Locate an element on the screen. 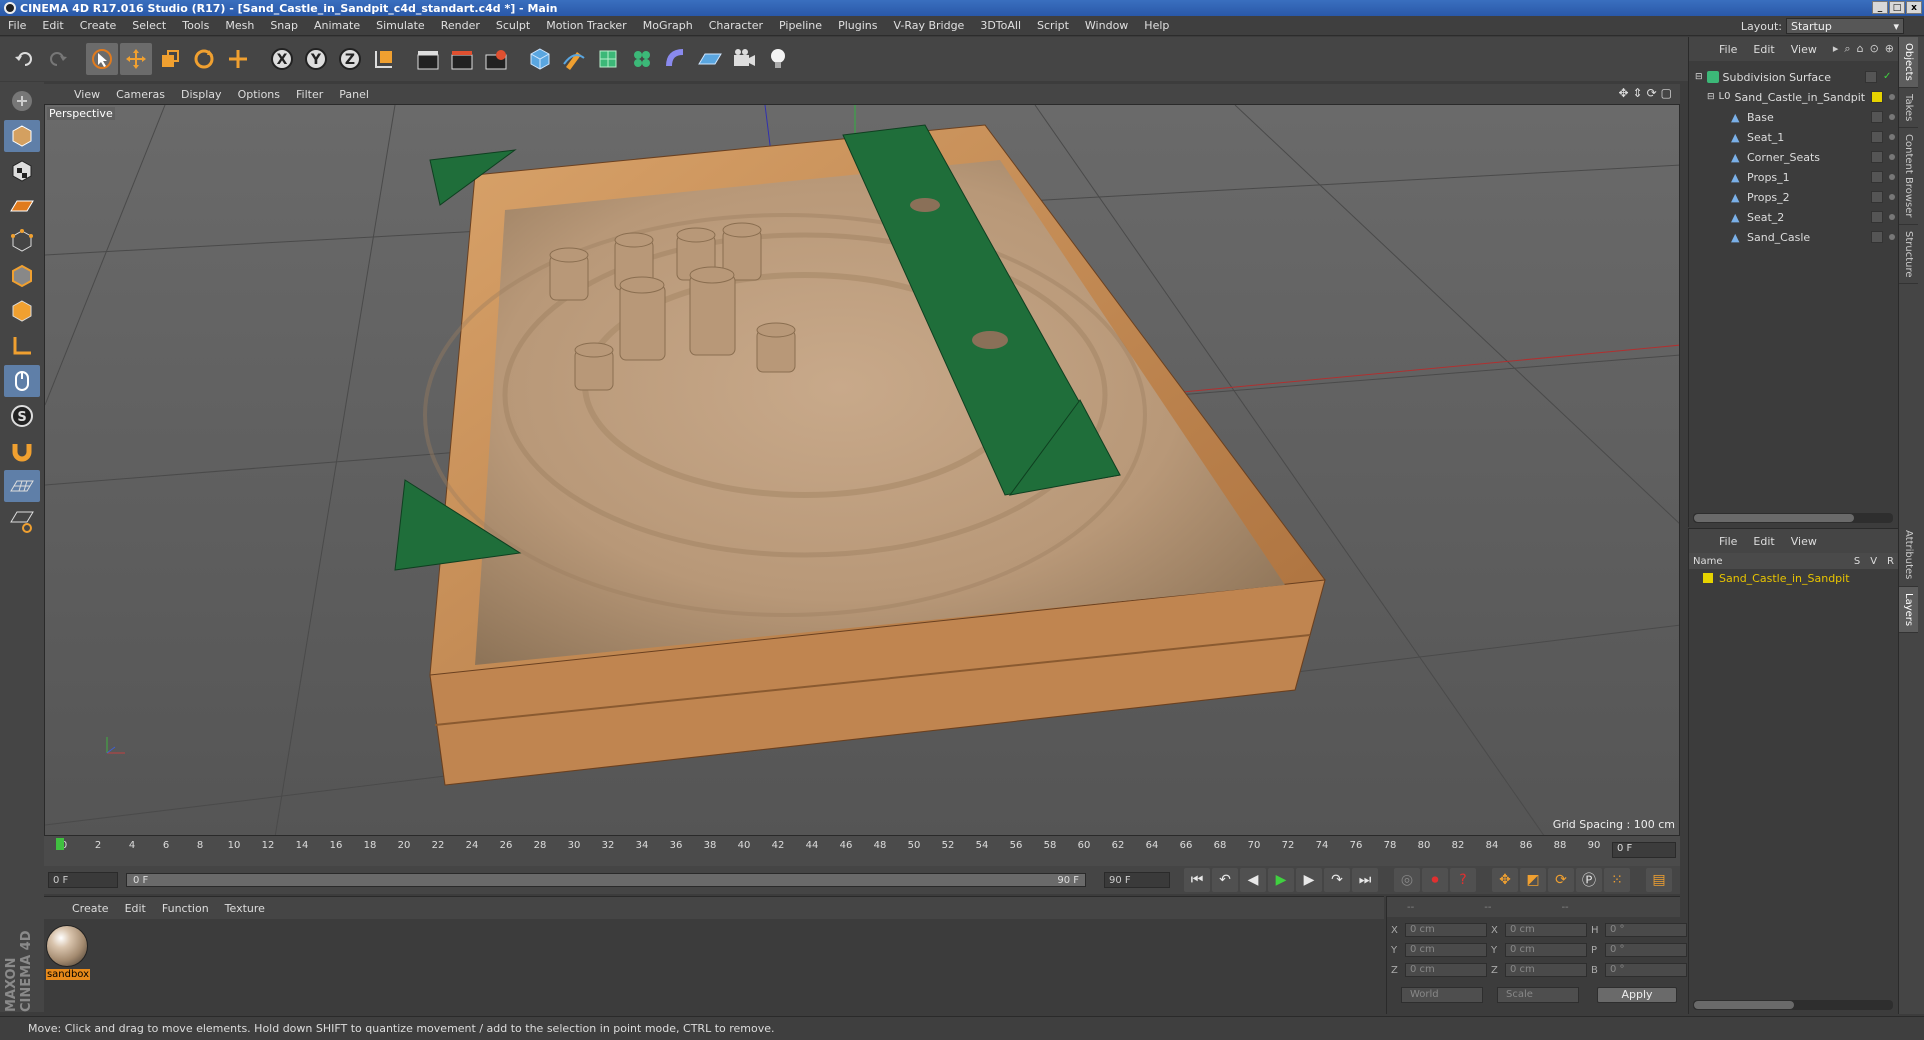 This screenshot has height=1040, width=1924. lm-menu-file: File is located at coordinates (1728, 541).